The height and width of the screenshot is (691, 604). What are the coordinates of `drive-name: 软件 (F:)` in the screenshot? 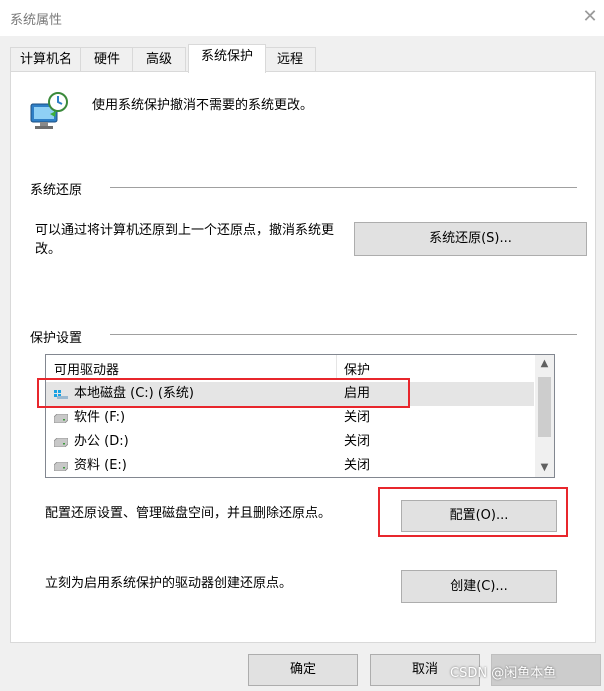 It's located at (100, 417).